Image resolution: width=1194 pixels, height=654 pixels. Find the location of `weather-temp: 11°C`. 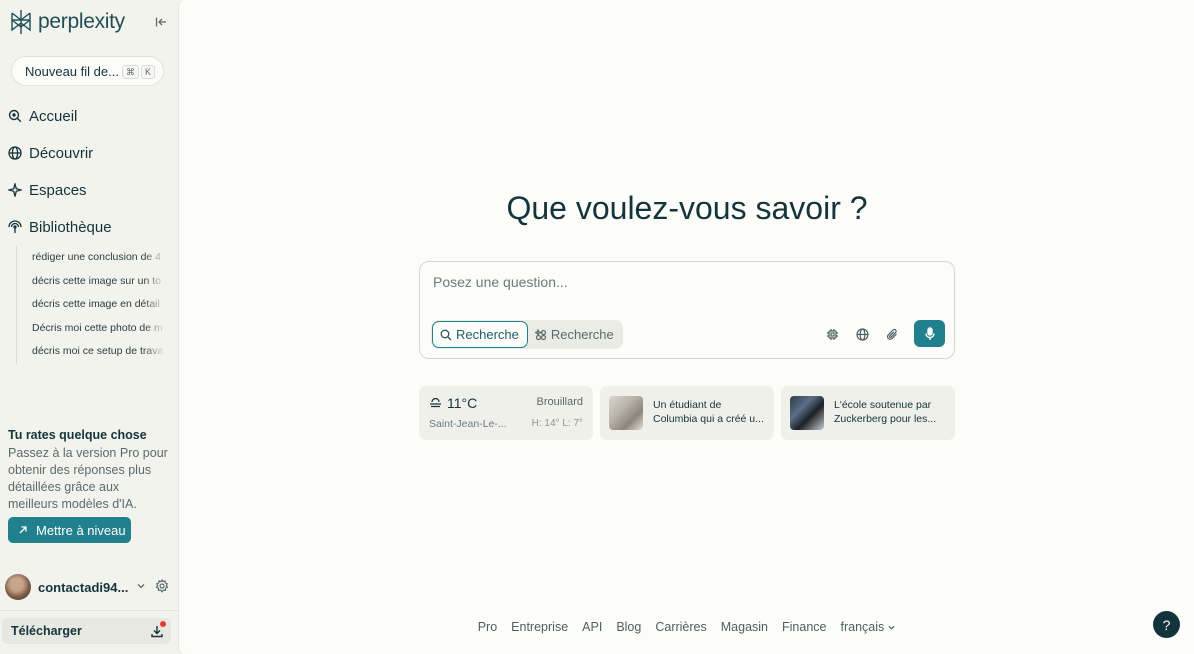

weather-temp: 11°C is located at coordinates (462, 403).